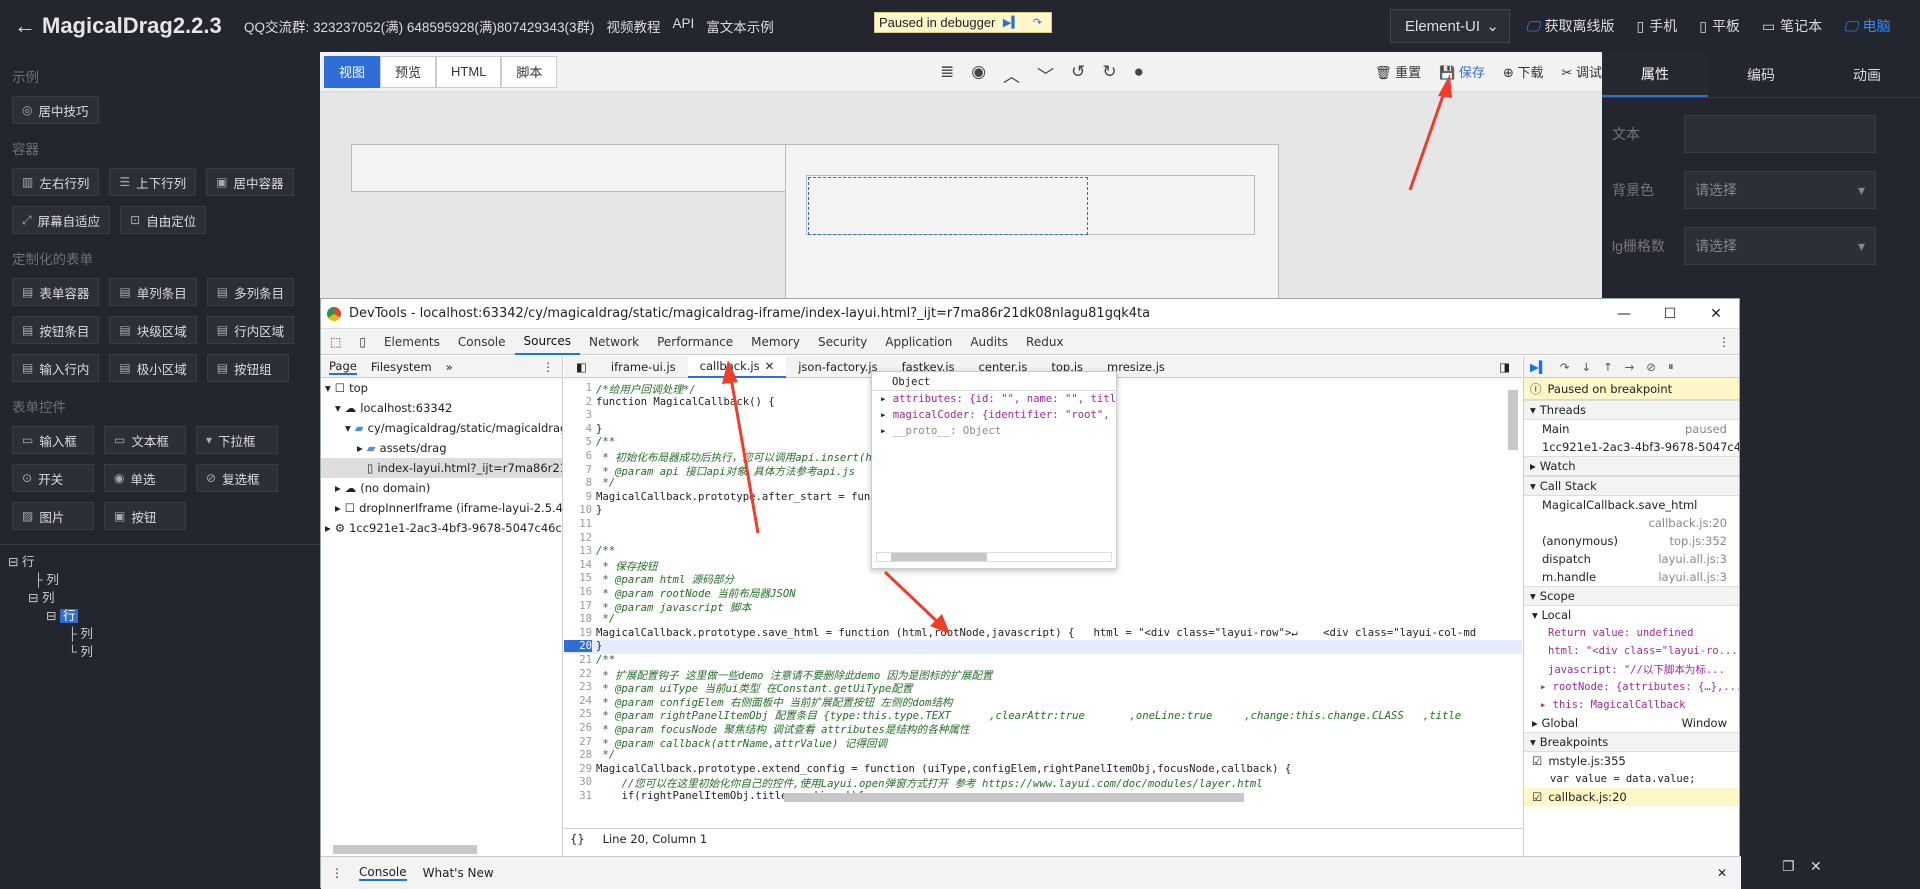  What do you see at coordinates (160, 598) in the screenshot?
I see `tree-node: ⊟ 列` at bounding box center [160, 598].